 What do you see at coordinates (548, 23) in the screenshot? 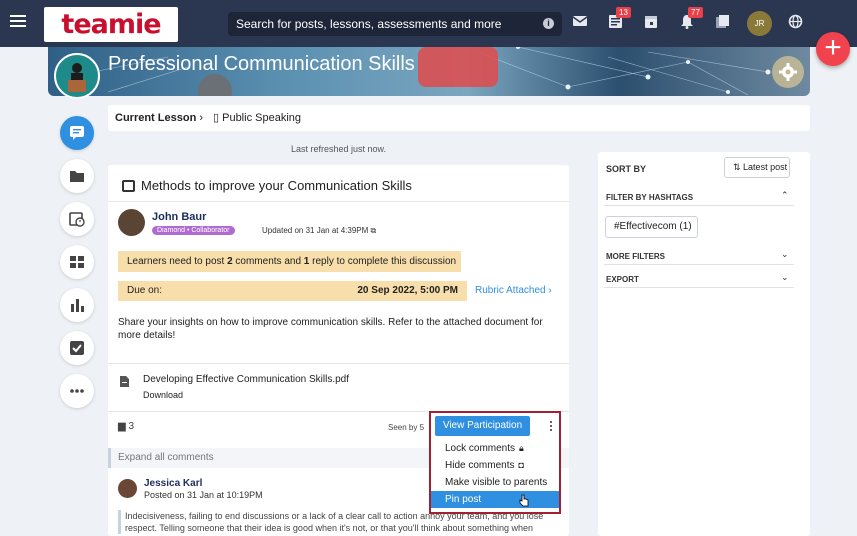
I see `info-icon: i` at bounding box center [548, 23].